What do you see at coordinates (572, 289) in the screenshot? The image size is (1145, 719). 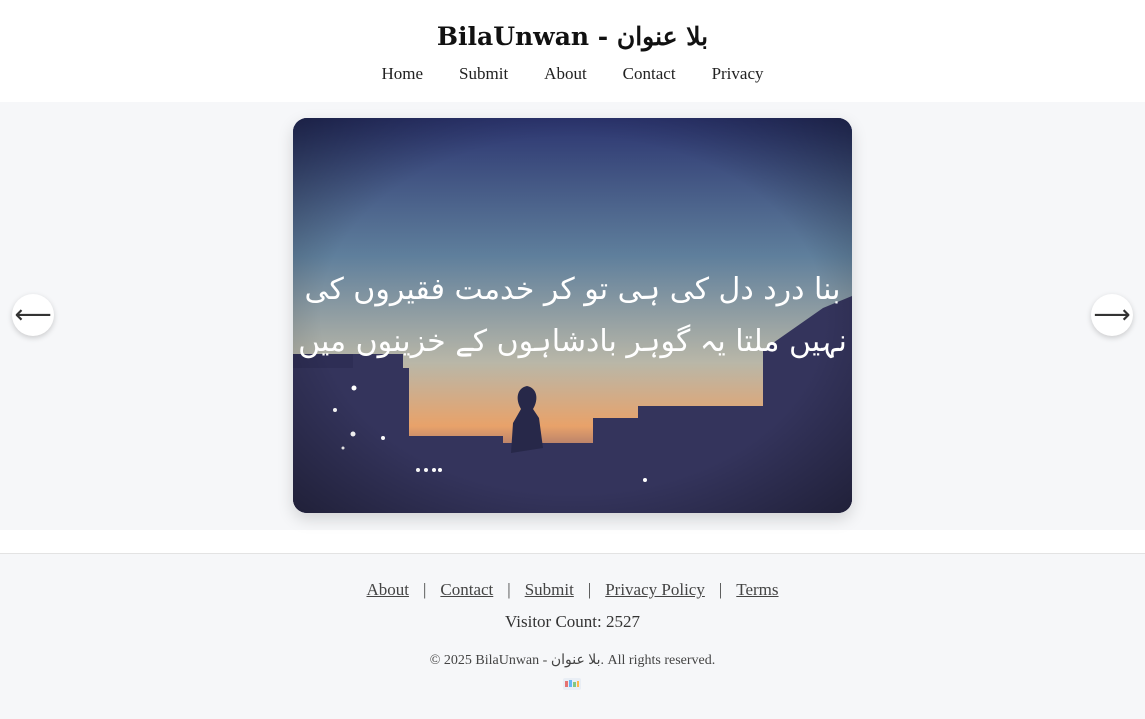 I see `poem-line: بنا درد دل کی ہی تو کر خدمت فقیروں کی` at bounding box center [572, 289].